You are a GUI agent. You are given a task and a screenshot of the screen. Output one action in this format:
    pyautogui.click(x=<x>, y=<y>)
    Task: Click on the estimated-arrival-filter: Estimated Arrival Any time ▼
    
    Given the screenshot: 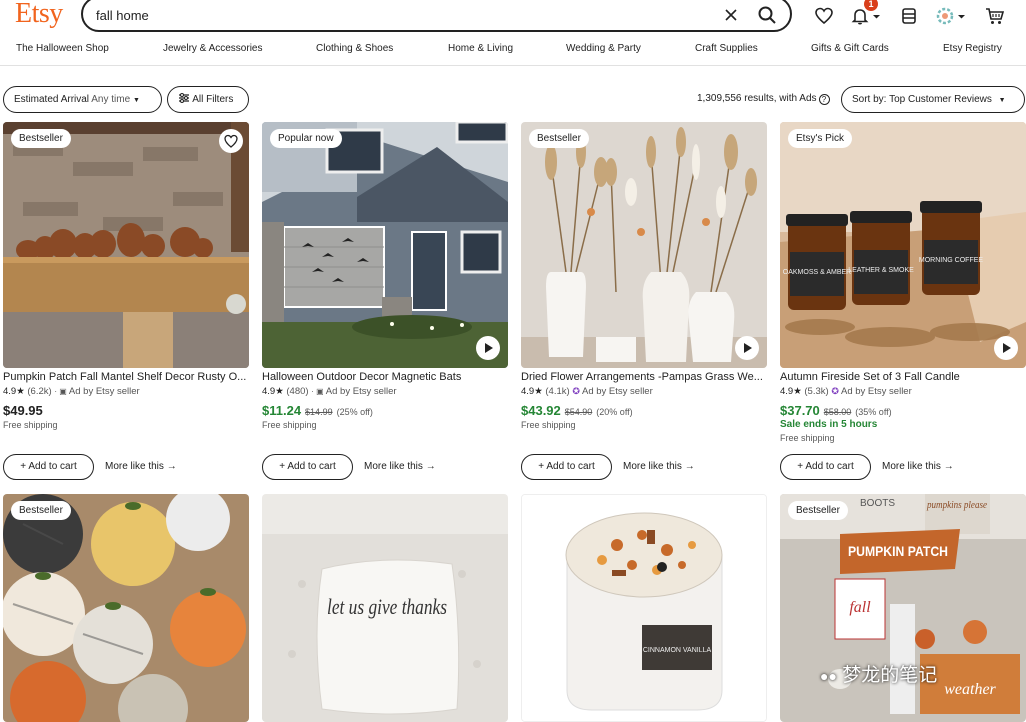 What is the action you would take?
    pyautogui.click(x=82, y=99)
    